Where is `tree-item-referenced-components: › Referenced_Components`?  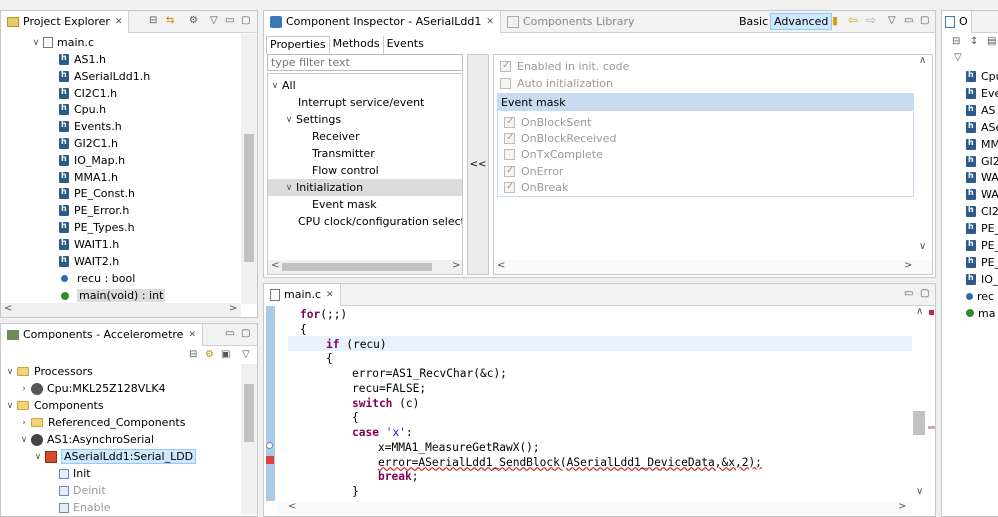
tree-item-referenced-components: › Referenced_Components is located at coordinates (102, 422).